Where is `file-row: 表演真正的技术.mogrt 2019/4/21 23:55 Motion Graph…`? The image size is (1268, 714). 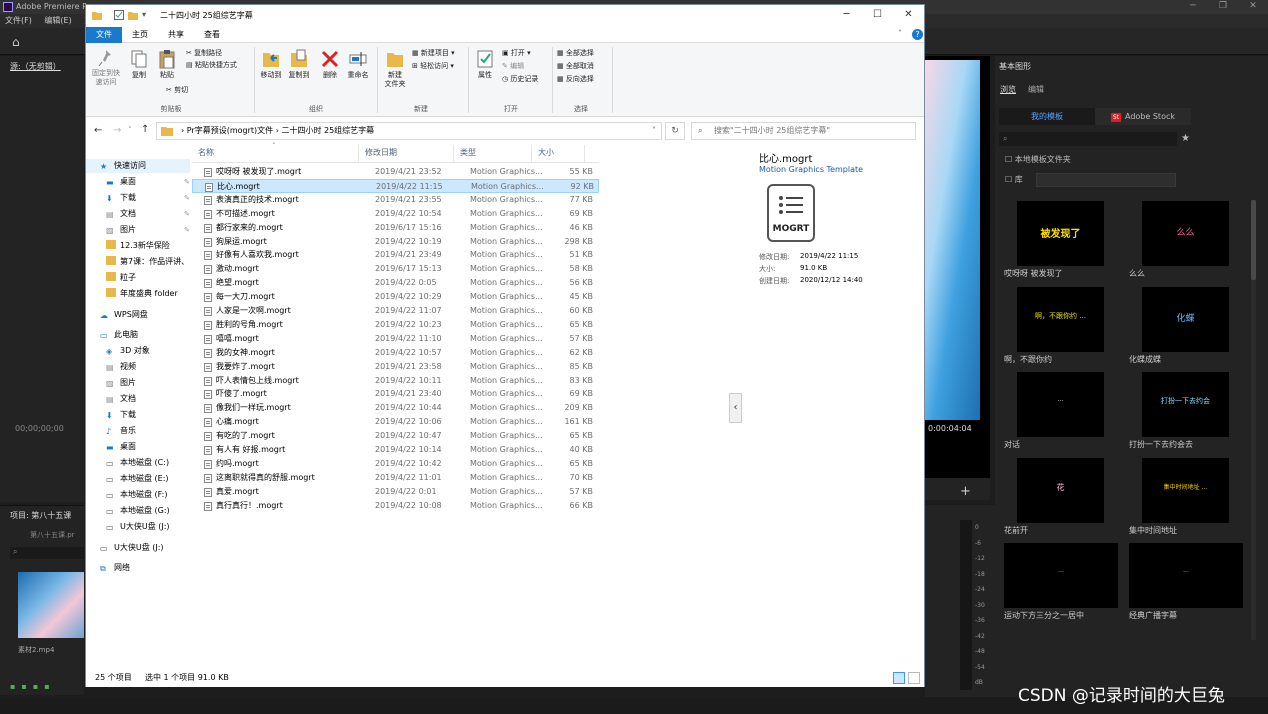
file-row: 表演真正的技术.mogrt 2019/4/21 23:55 Motion Graph… is located at coordinates (395, 200).